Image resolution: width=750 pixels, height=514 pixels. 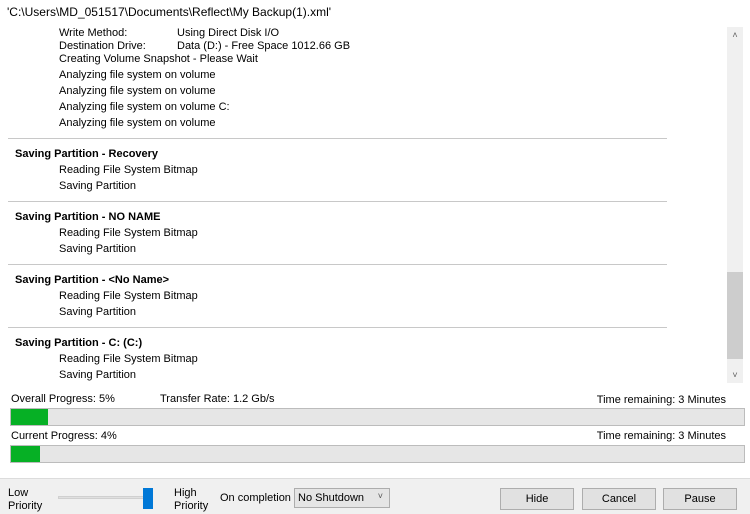 What do you see at coordinates (735, 315) in the screenshot?
I see `scrollbar-thumb` at bounding box center [735, 315].